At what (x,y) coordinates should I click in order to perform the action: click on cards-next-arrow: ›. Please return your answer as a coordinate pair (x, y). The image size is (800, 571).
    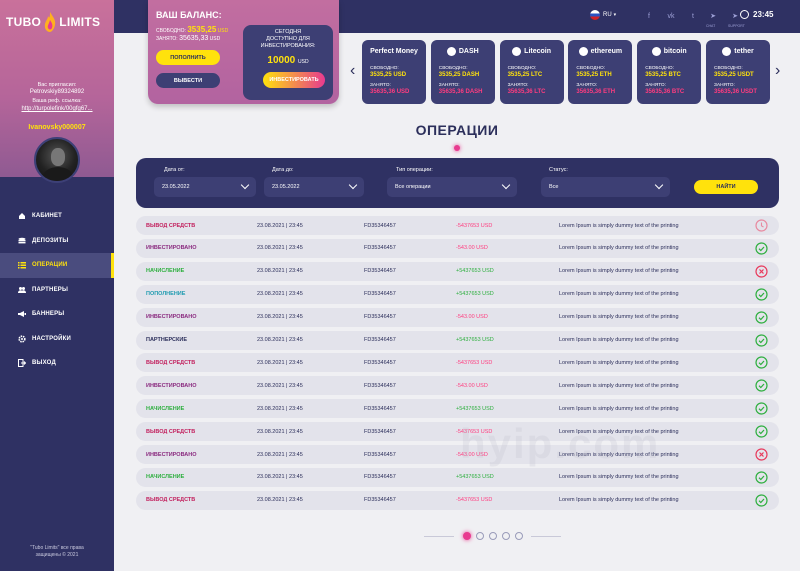
    Looking at the image, I should click on (777, 71).